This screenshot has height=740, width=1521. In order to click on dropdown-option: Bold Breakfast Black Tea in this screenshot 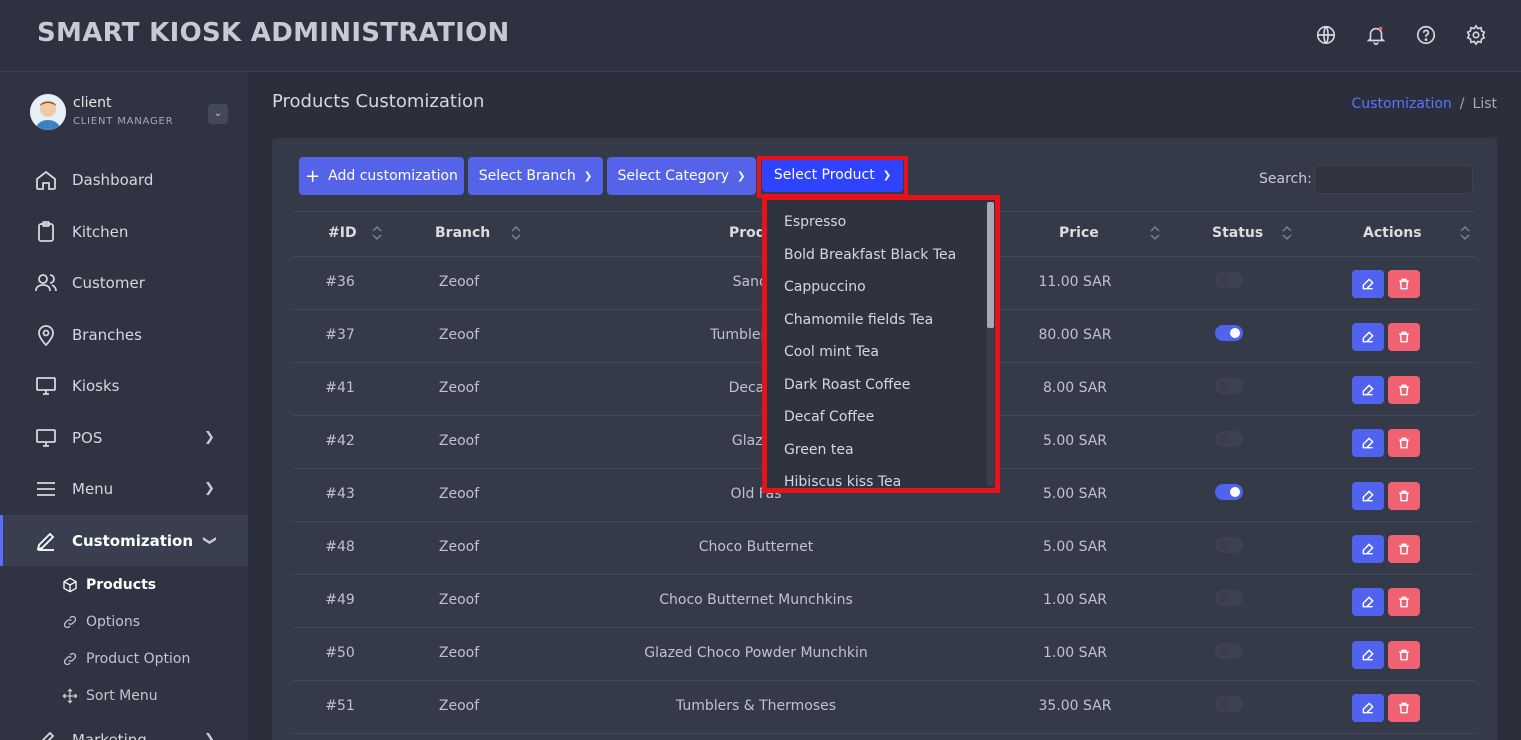, I will do `click(870, 255)`.